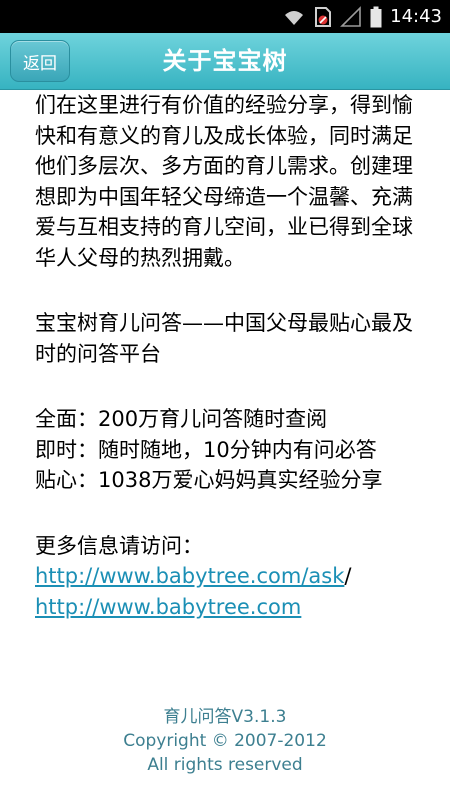  What do you see at coordinates (206, 449) in the screenshot?
I see `feature-item: 即时：随时随地，10分钟内有问必答` at bounding box center [206, 449].